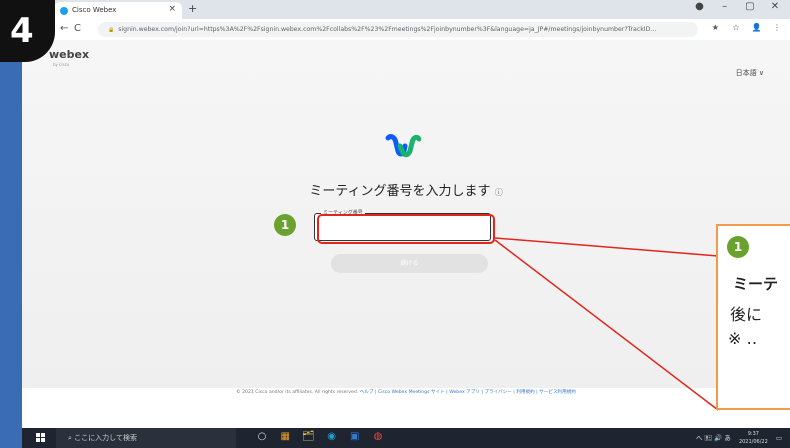 The width and height of the screenshot is (790, 448). I want to click on field-highlight-box, so click(406, 229).